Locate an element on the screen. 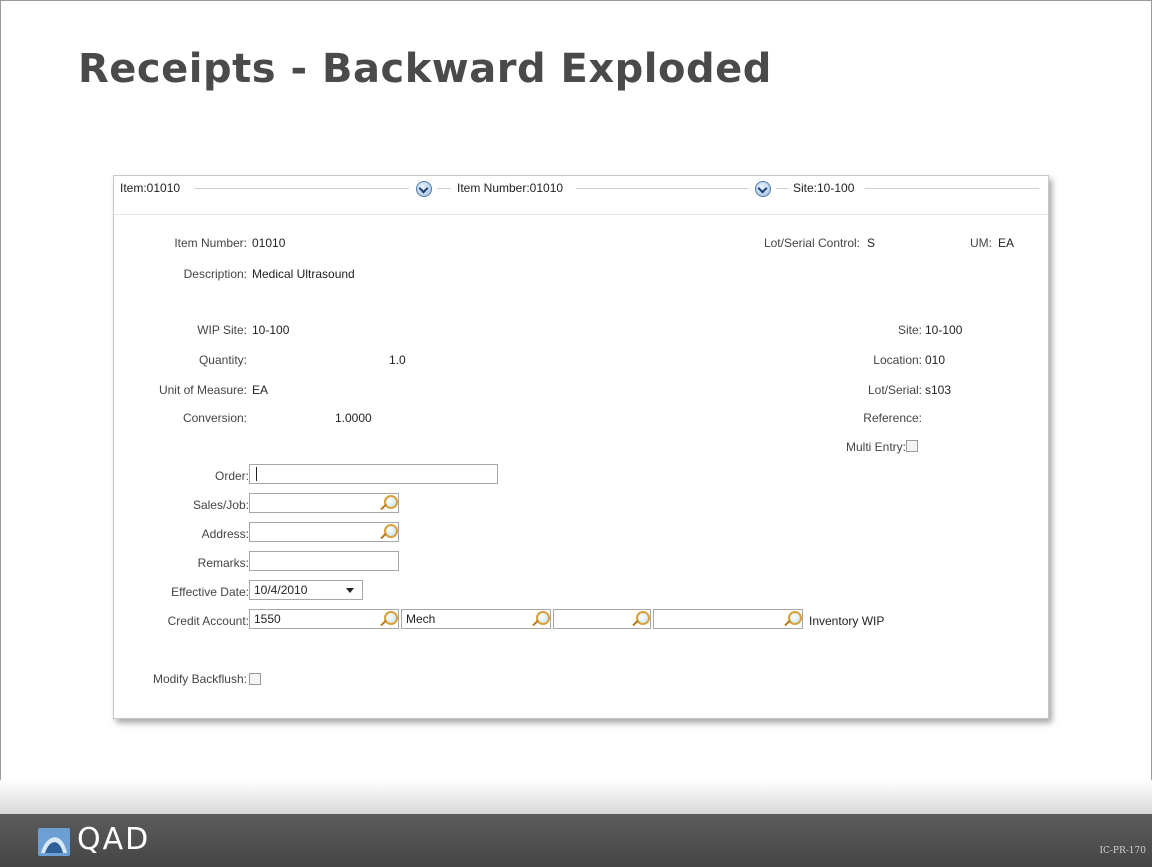  wip-site-value: 10-100 is located at coordinates (271, 330).